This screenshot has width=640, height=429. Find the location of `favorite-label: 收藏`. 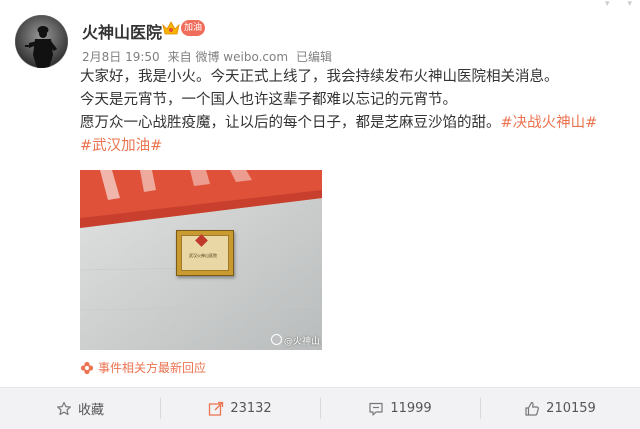

favorite-label: 收藏 is located at coordinates (90, 410).